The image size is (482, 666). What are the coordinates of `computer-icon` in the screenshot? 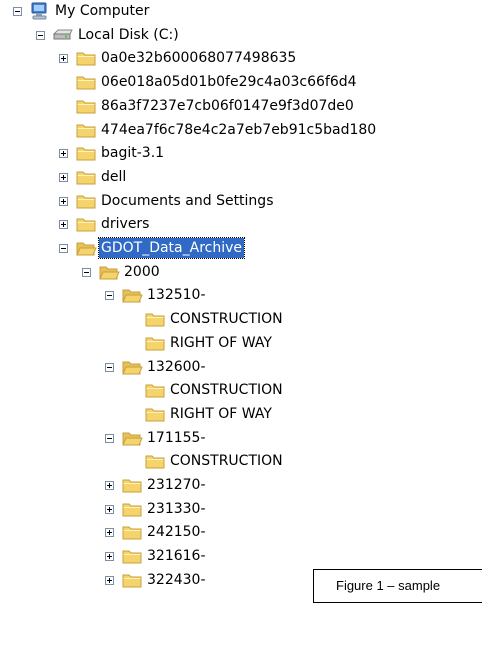 It's located at (40, 11).